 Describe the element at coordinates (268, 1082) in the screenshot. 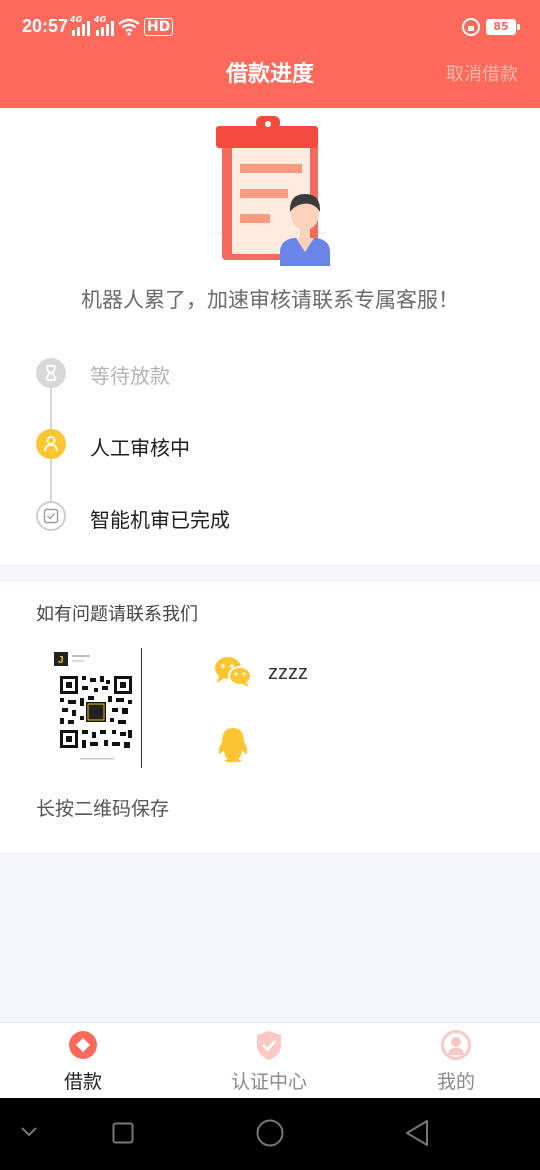

I see `tab-label-verification-center: 认证中心` at that location.